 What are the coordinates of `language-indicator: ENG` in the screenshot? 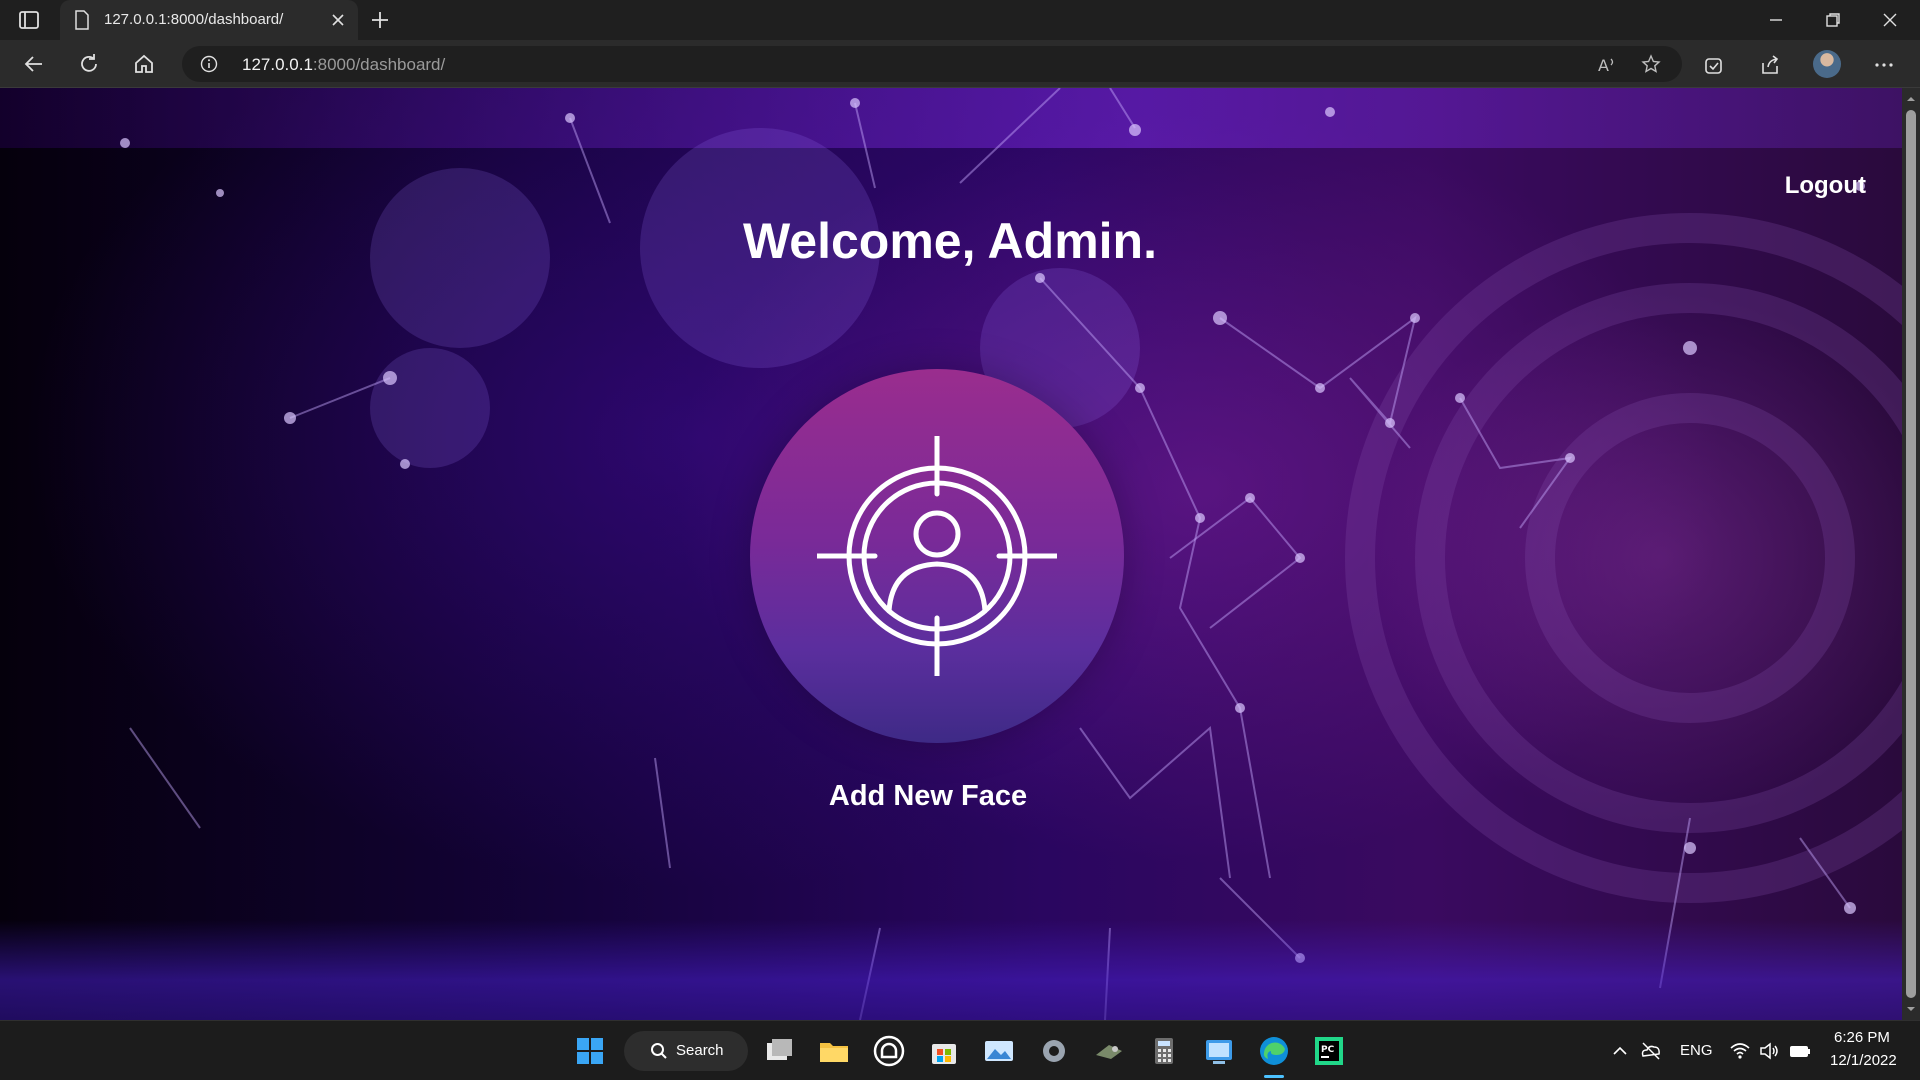 It's located at (1696, 1050).